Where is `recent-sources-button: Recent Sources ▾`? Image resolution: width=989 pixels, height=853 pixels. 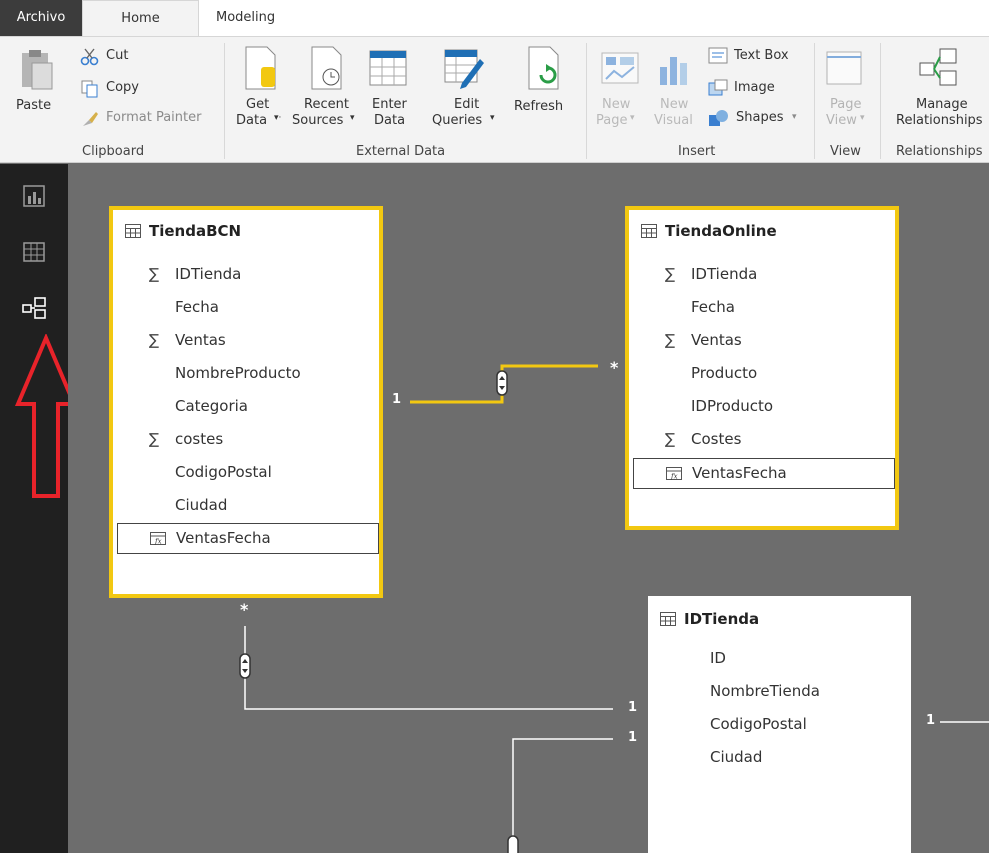
recent-sources-button: Recent Sources ▾ is located at coordinates (327, 89).